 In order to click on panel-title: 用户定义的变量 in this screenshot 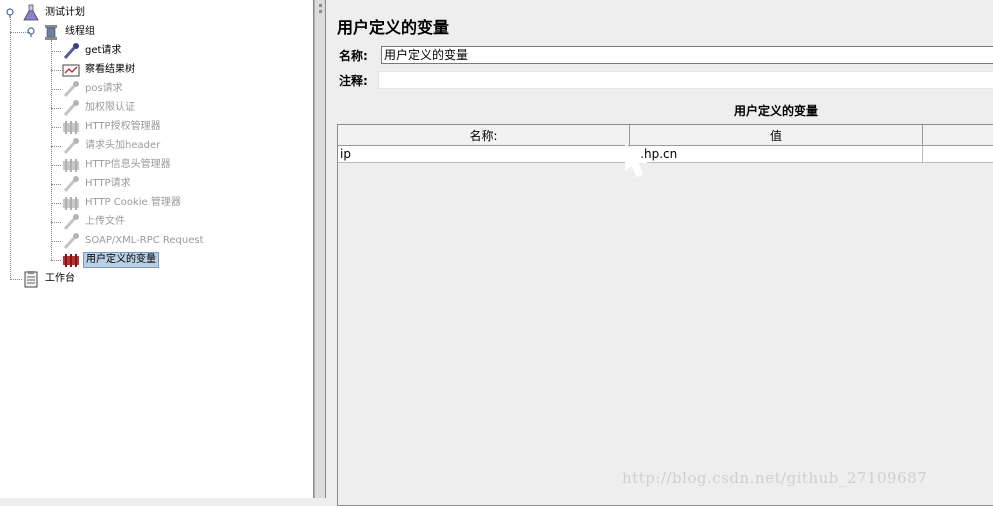, I will do `click(393, 27)`.